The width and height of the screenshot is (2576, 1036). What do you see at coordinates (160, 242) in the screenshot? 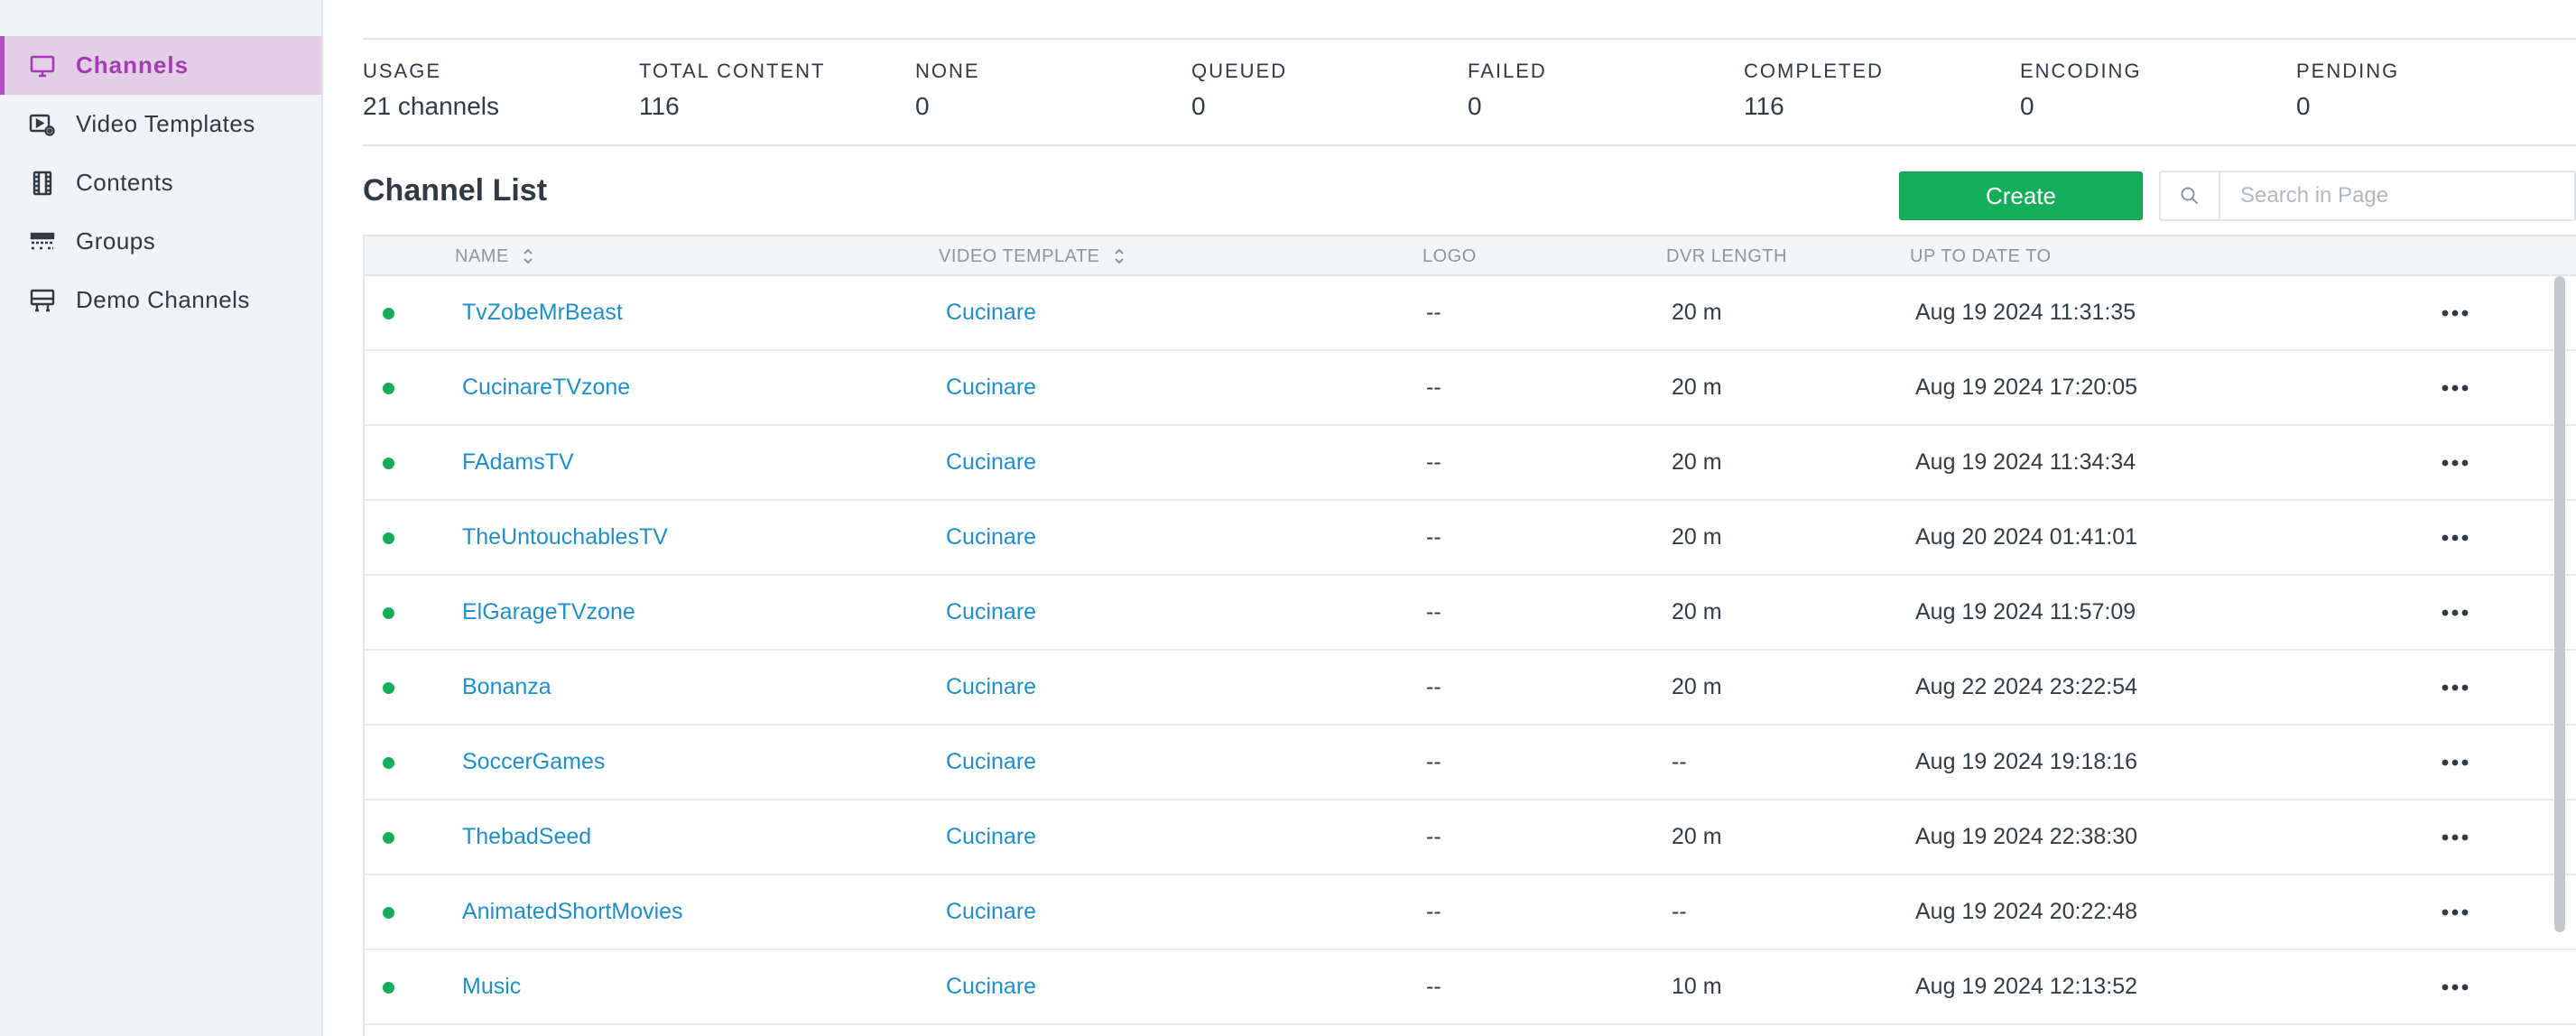
I see `sidebar-item-groups: Groups` at bounding box center [160, 242].